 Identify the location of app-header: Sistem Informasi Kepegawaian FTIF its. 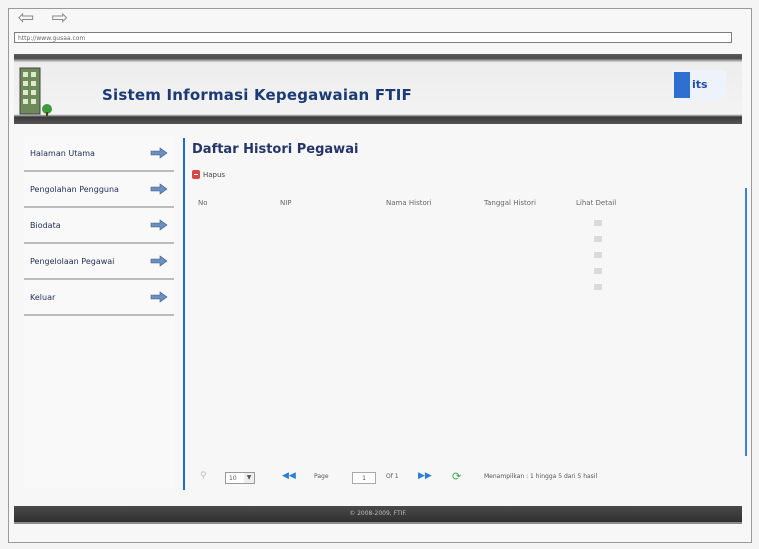
(378, 89).